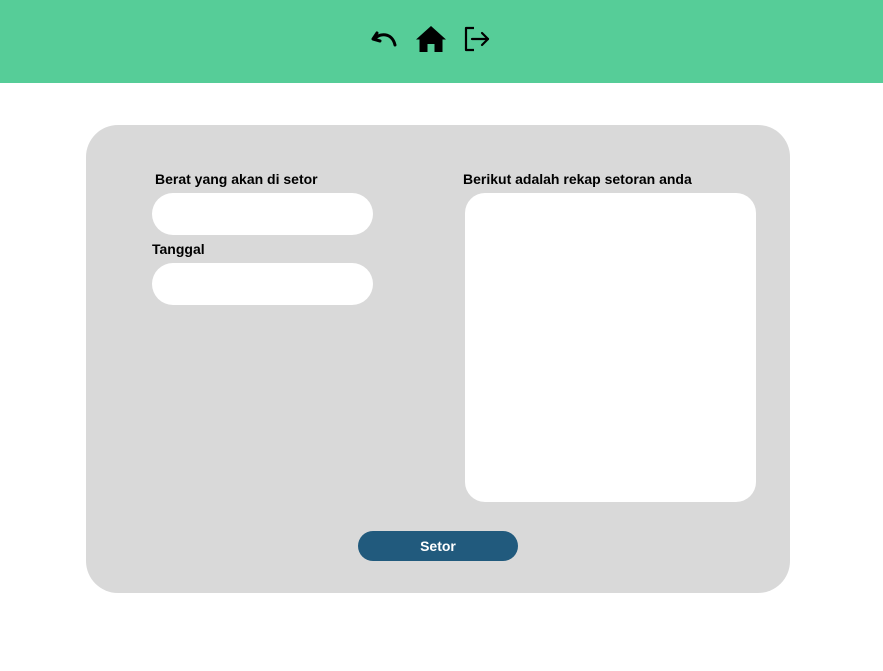 This screenshot has width=883, height=671. Describe the element at coordinates (385, 39) in the screenshot. I see `undo-icon` at that location.